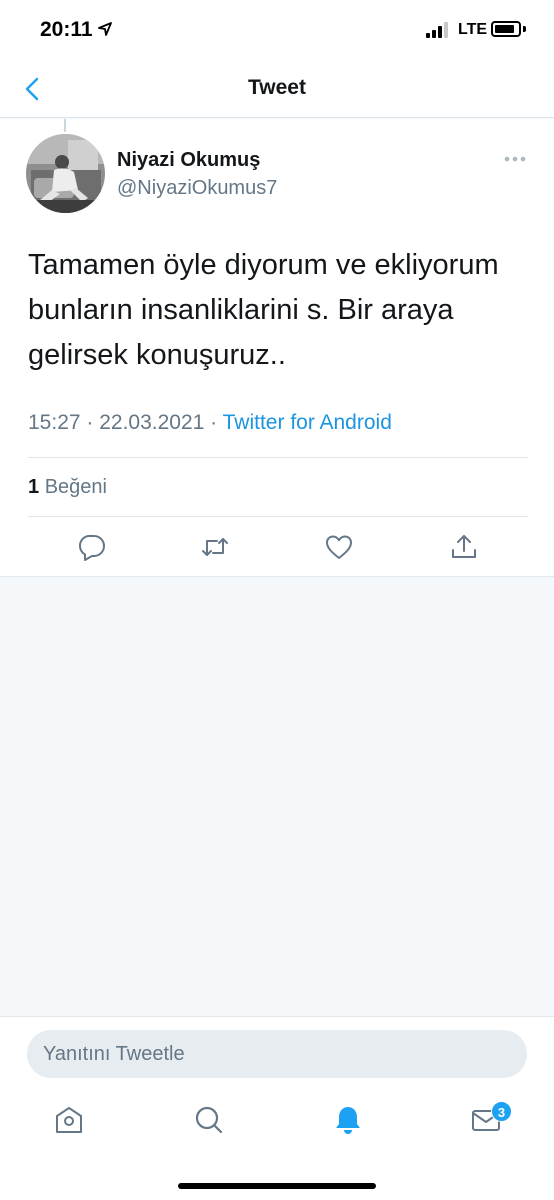  I want to click on like-count-value: 1, so click(34, 487).